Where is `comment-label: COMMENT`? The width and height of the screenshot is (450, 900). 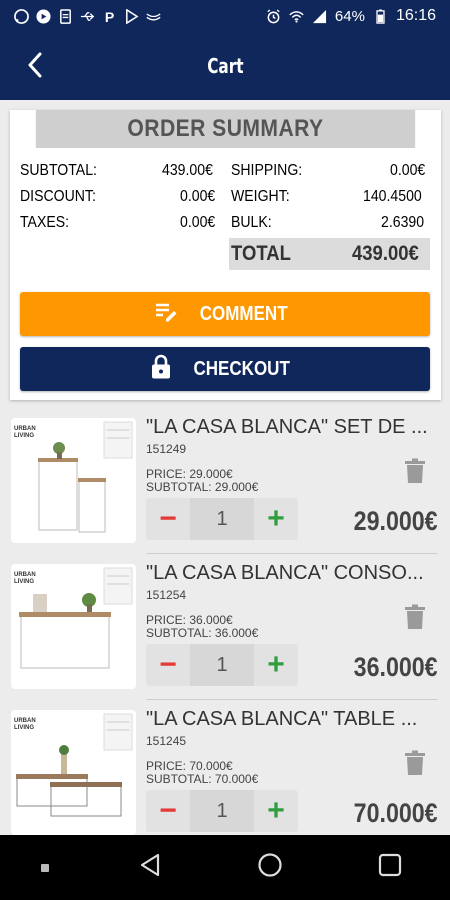
comment-label: COMMENT is located at coordinates (244, 313).